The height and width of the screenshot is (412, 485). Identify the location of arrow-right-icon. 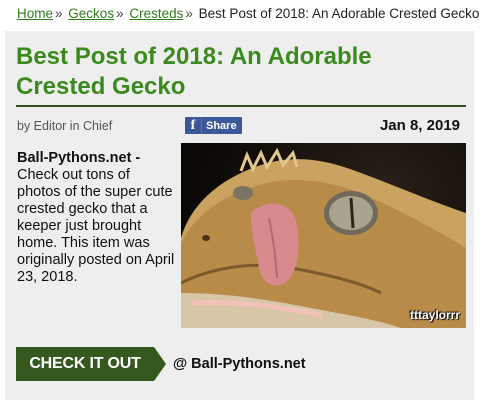
(160, 364).